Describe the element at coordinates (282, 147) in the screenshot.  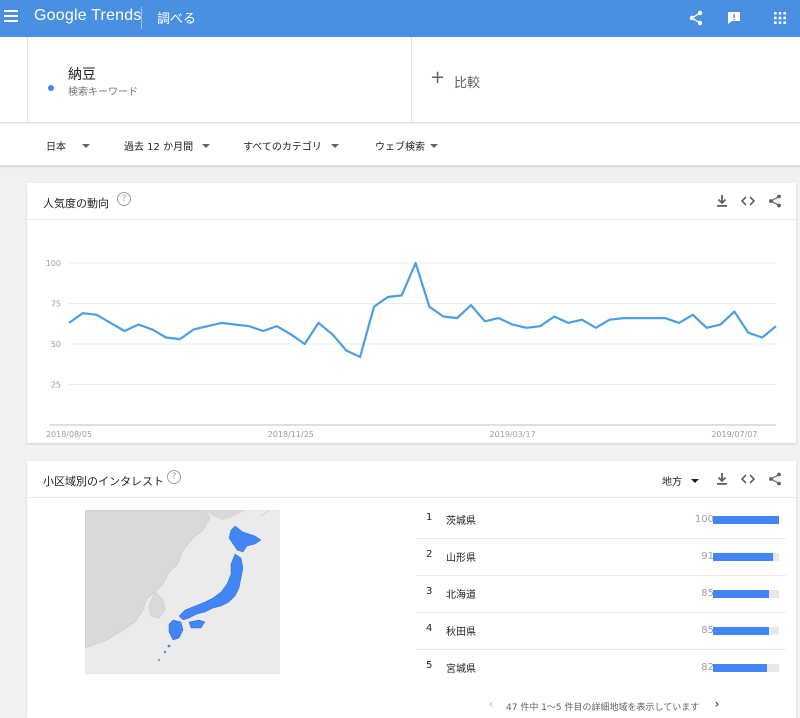
I see `filter-category-label: すべてのカテゴリ` at that location.